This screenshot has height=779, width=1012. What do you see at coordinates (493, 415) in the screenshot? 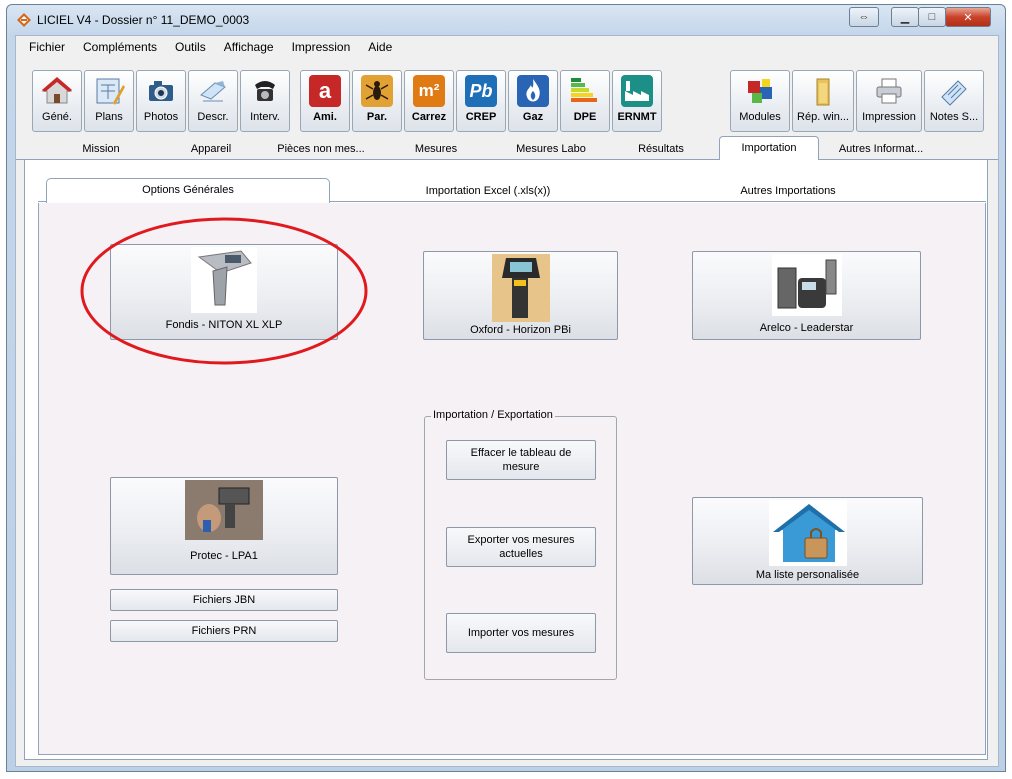
I see `import-export-title: Importation / Exportation` at bounding box center [493, 415].